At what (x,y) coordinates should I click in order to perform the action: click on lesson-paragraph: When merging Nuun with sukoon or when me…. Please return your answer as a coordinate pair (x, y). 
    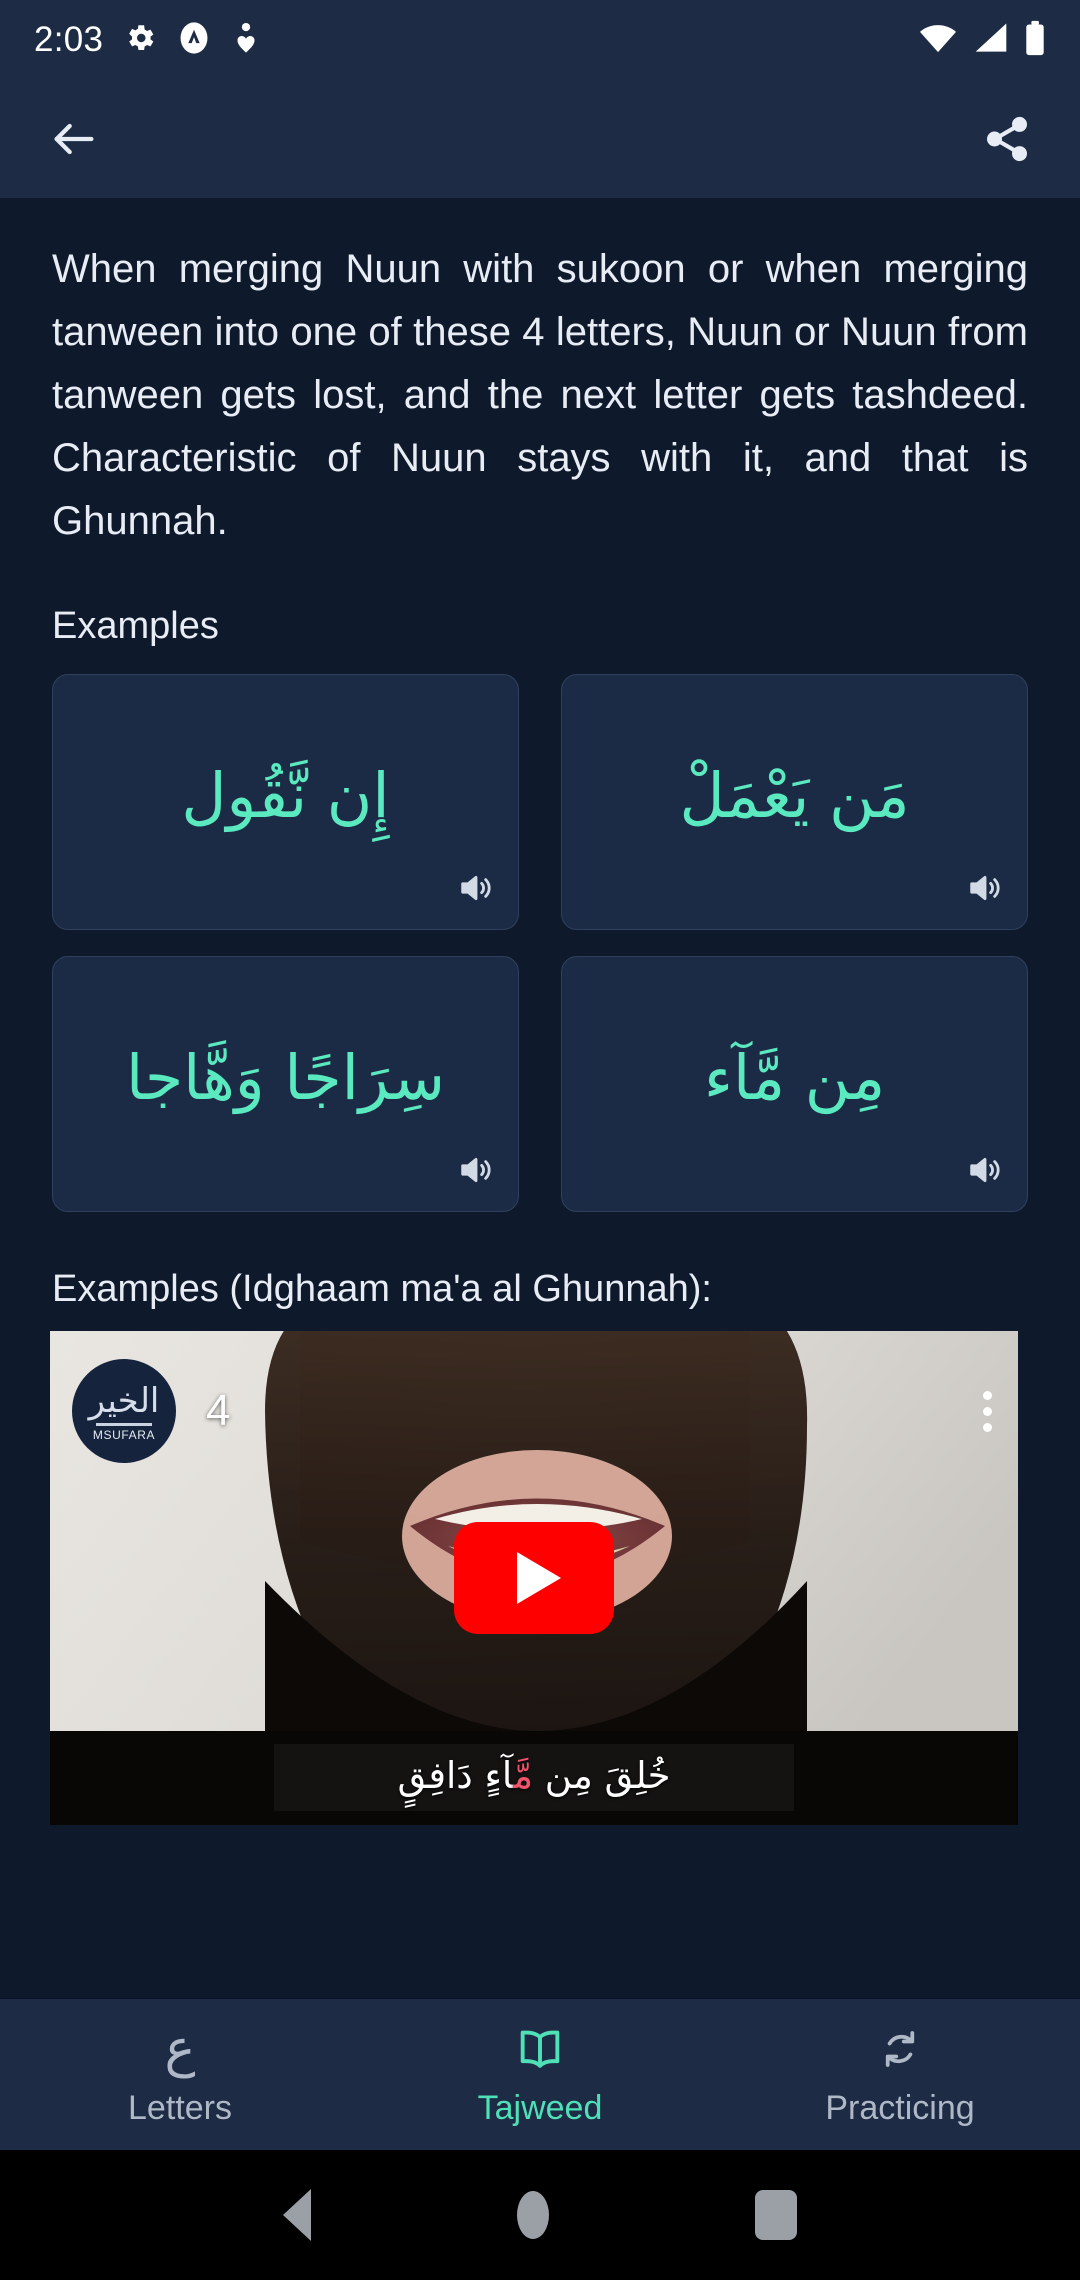
    Looking at the image, I should click on (540, 395).